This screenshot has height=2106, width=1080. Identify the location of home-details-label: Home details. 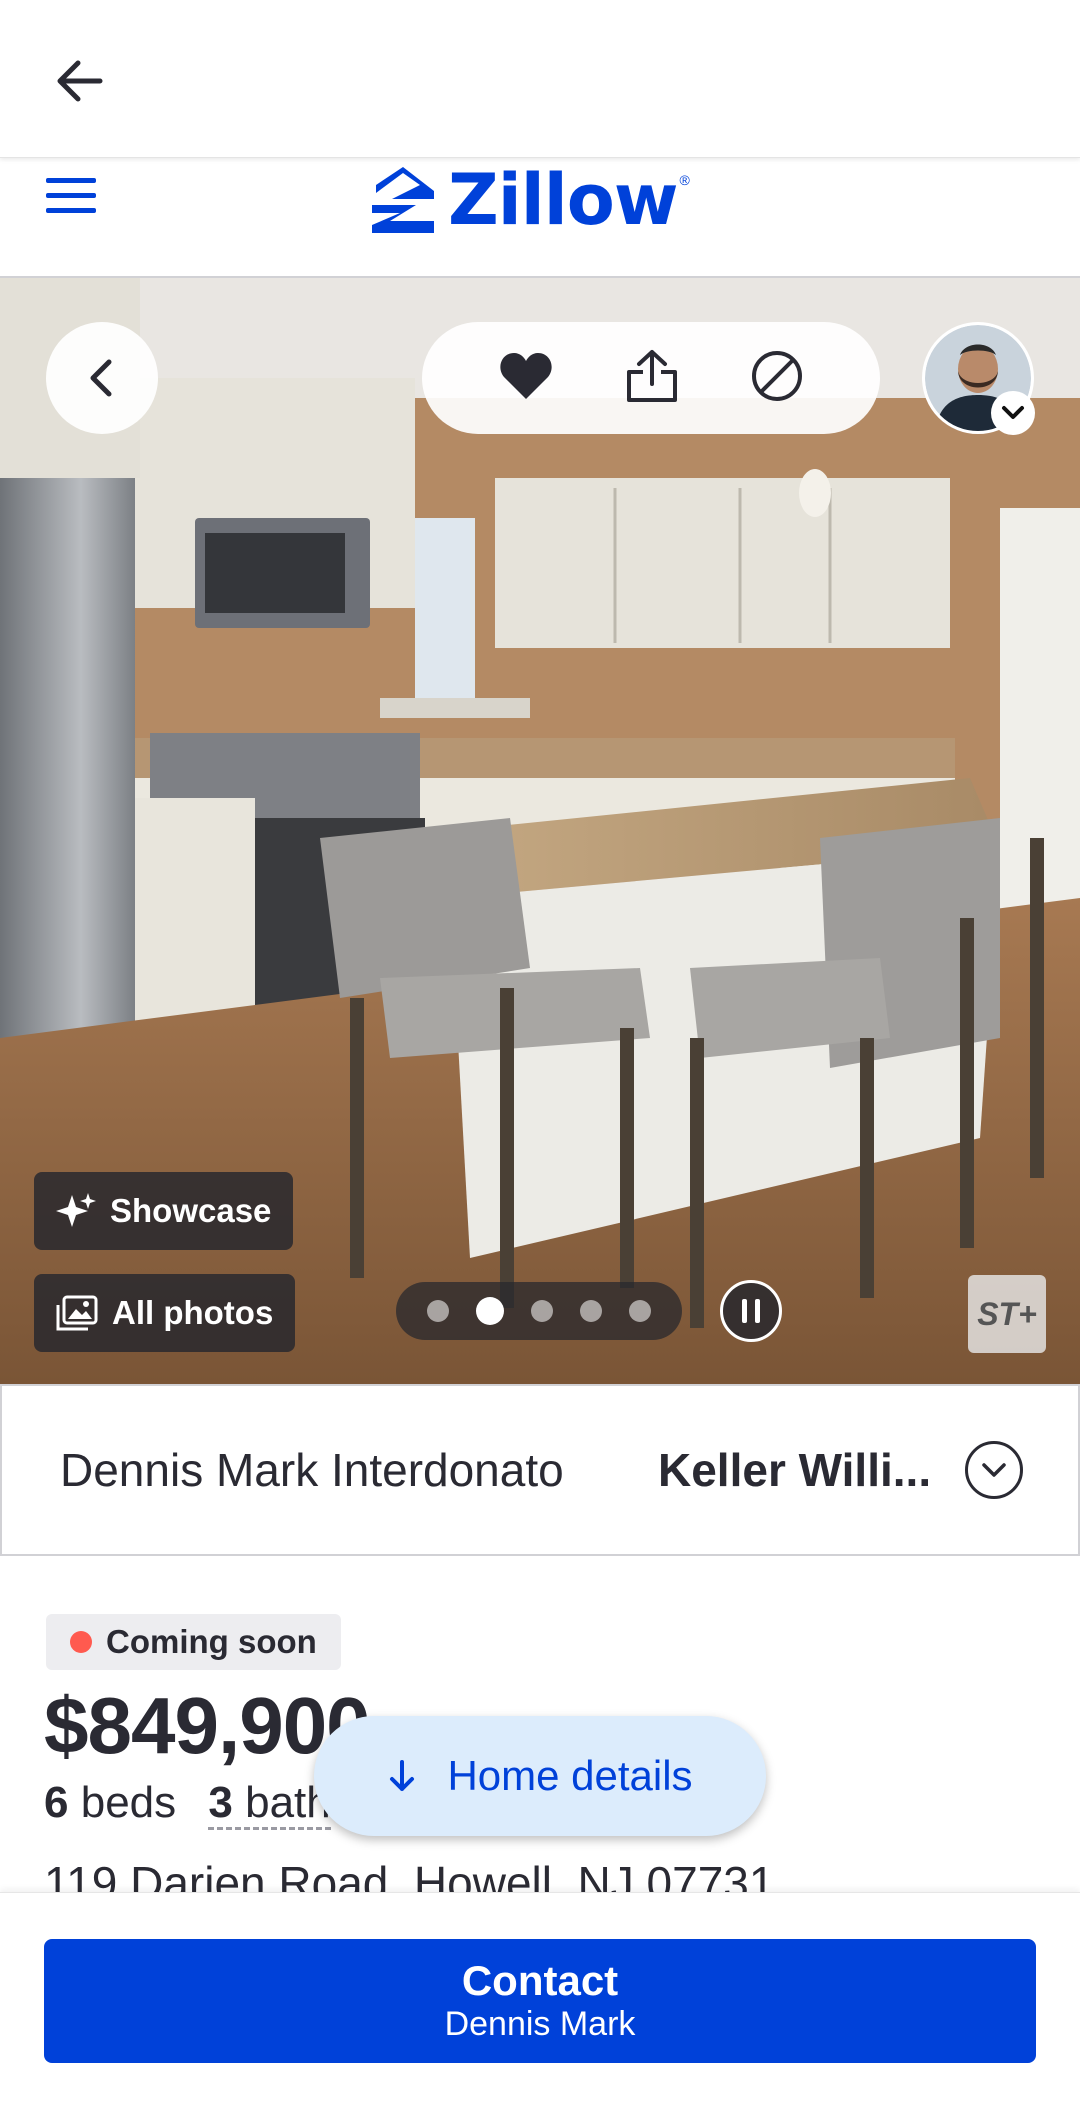
(570, 1775).